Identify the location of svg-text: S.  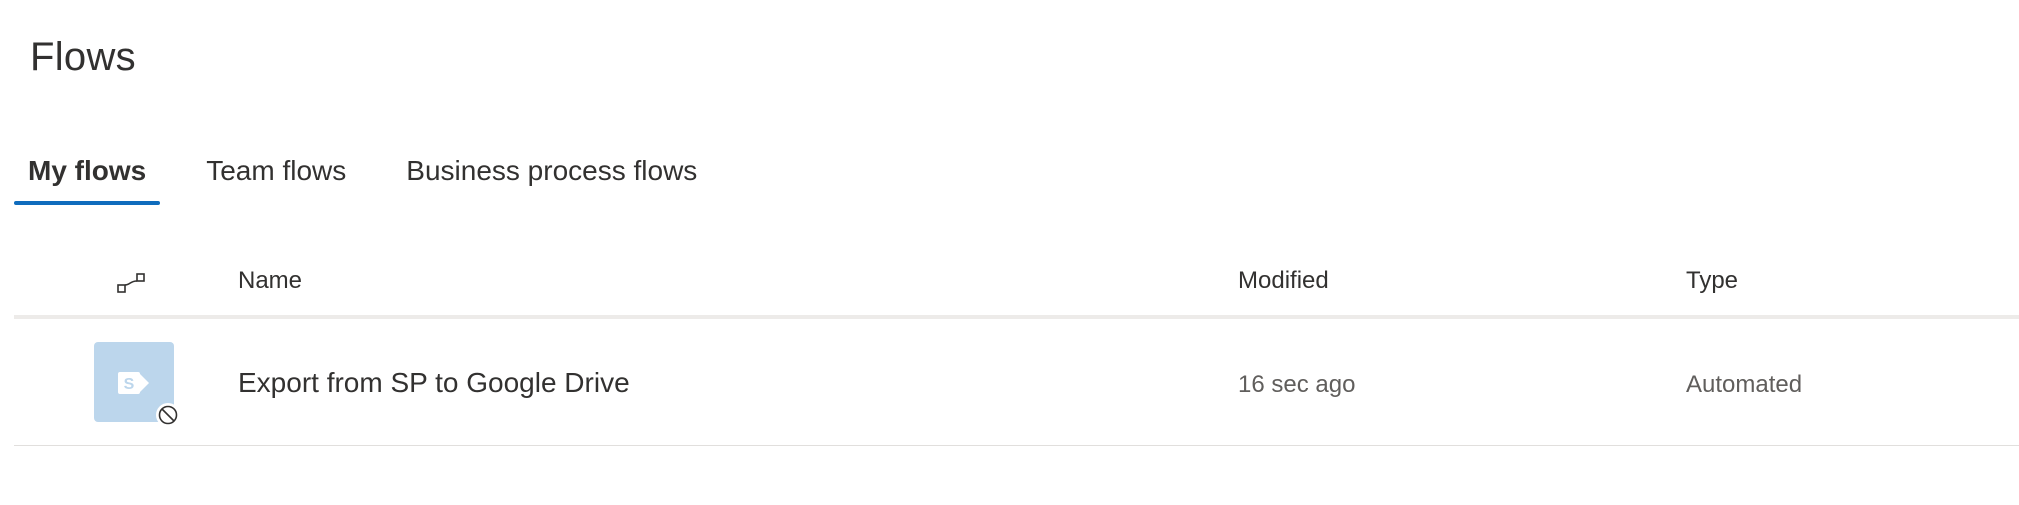
(129, 384).